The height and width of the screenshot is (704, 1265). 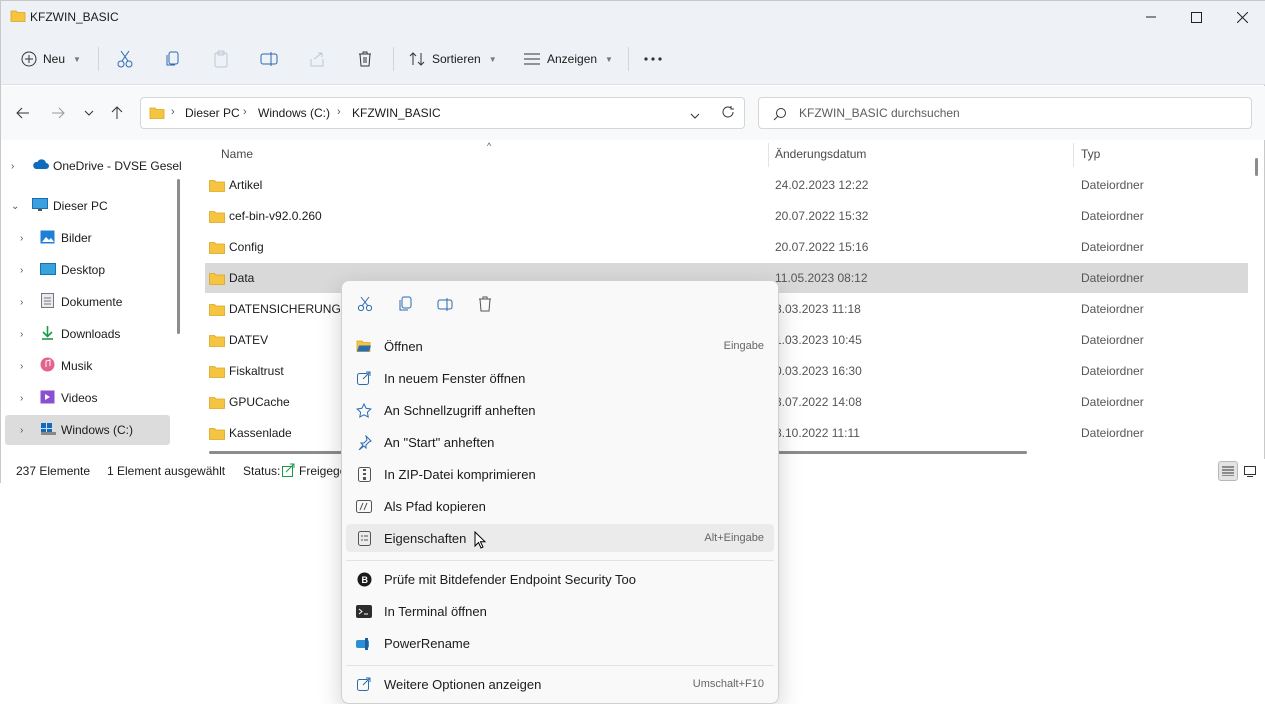 What do you see at coordinates (726, 247) in the screenshot?
I see `file-row: Config 20.07.2022 15:16 Dateiordner` at bounding box center [726, 247].